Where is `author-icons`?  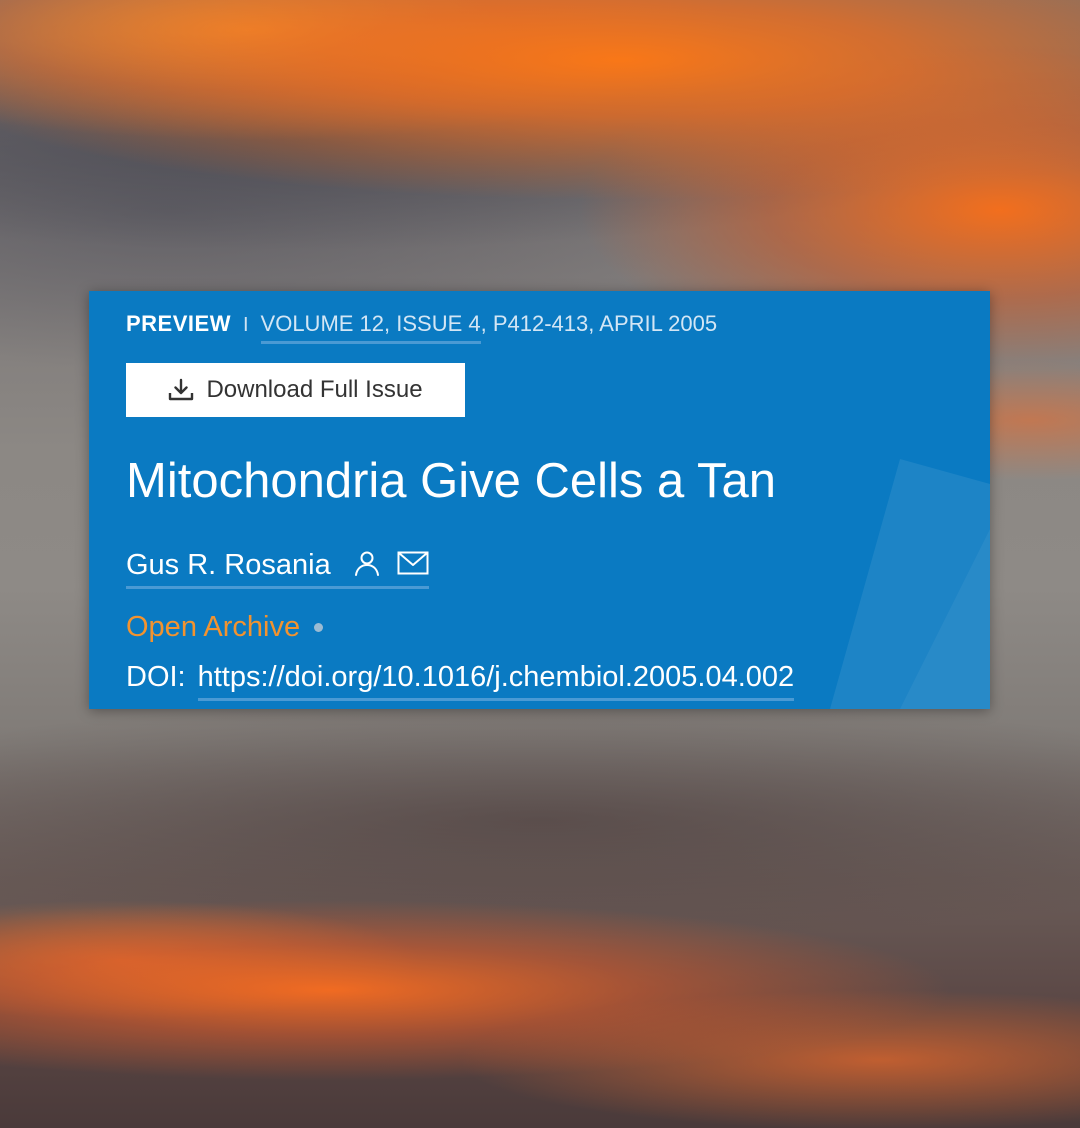
author-icons is located at coordinates (391, 565).